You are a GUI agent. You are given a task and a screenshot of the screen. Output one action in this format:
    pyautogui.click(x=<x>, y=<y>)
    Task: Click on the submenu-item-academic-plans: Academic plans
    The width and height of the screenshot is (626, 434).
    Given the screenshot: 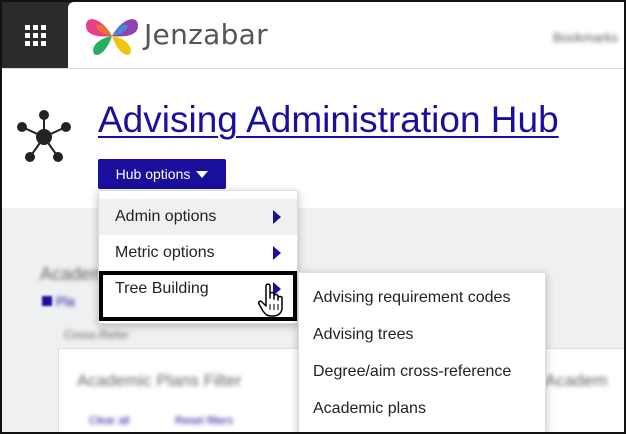 What is the action you would take?
    pyautogui.click(x=422, y=408)
    